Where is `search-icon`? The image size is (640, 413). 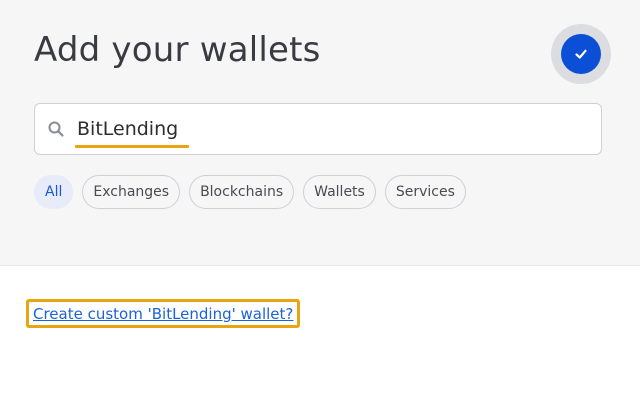 search-icon is located at coordinates (56, 129).